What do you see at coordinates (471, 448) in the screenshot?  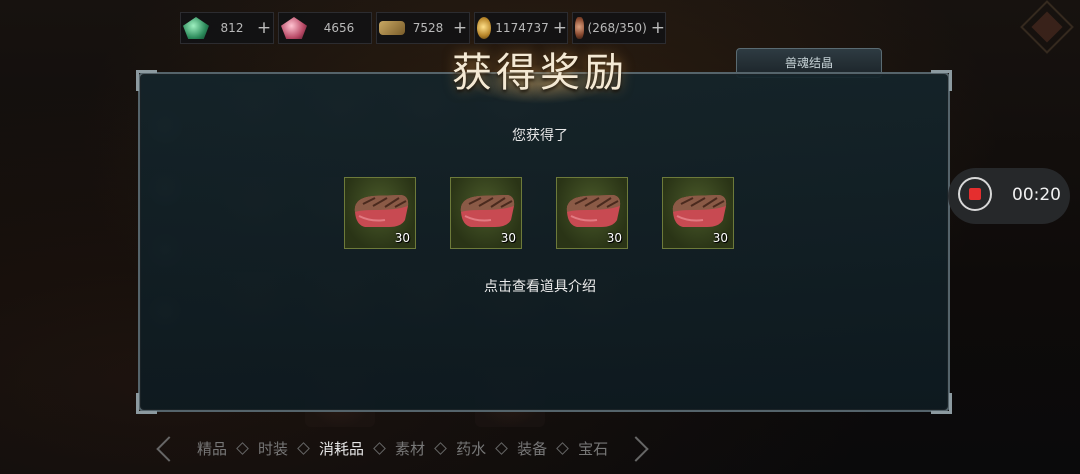 I see `category-tab: 药水` at bounding box center [471, 448].